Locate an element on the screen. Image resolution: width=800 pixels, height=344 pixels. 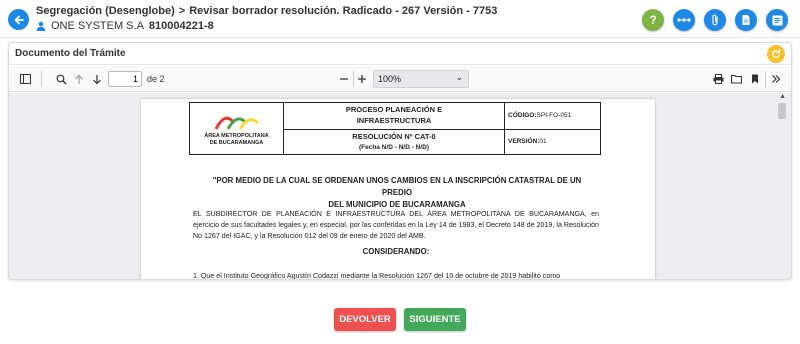
sidebar-toggle-button is located at coordinates (25, 79).